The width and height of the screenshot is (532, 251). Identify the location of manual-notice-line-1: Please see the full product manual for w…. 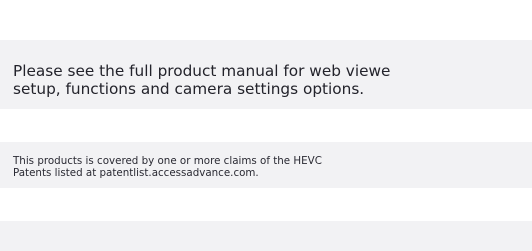
(202, 71).